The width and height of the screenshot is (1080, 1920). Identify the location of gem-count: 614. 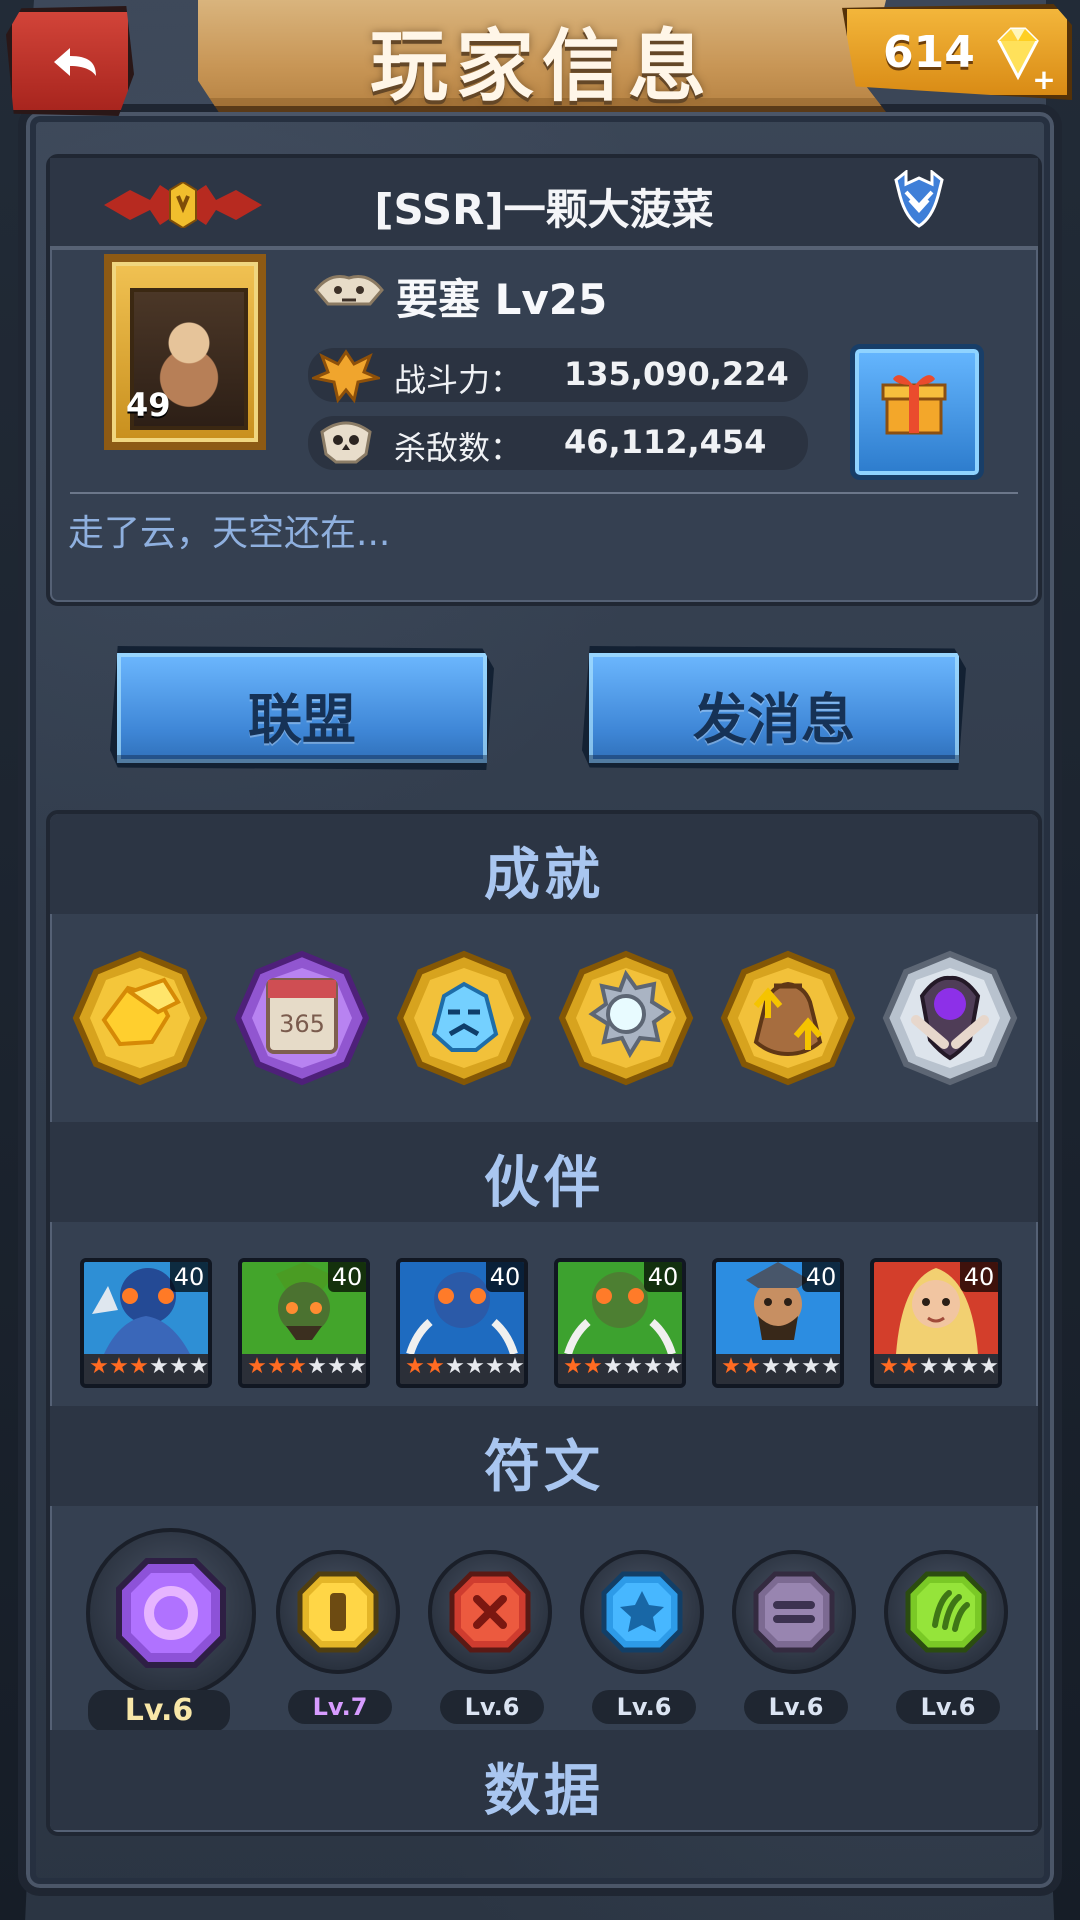
(929, 52).